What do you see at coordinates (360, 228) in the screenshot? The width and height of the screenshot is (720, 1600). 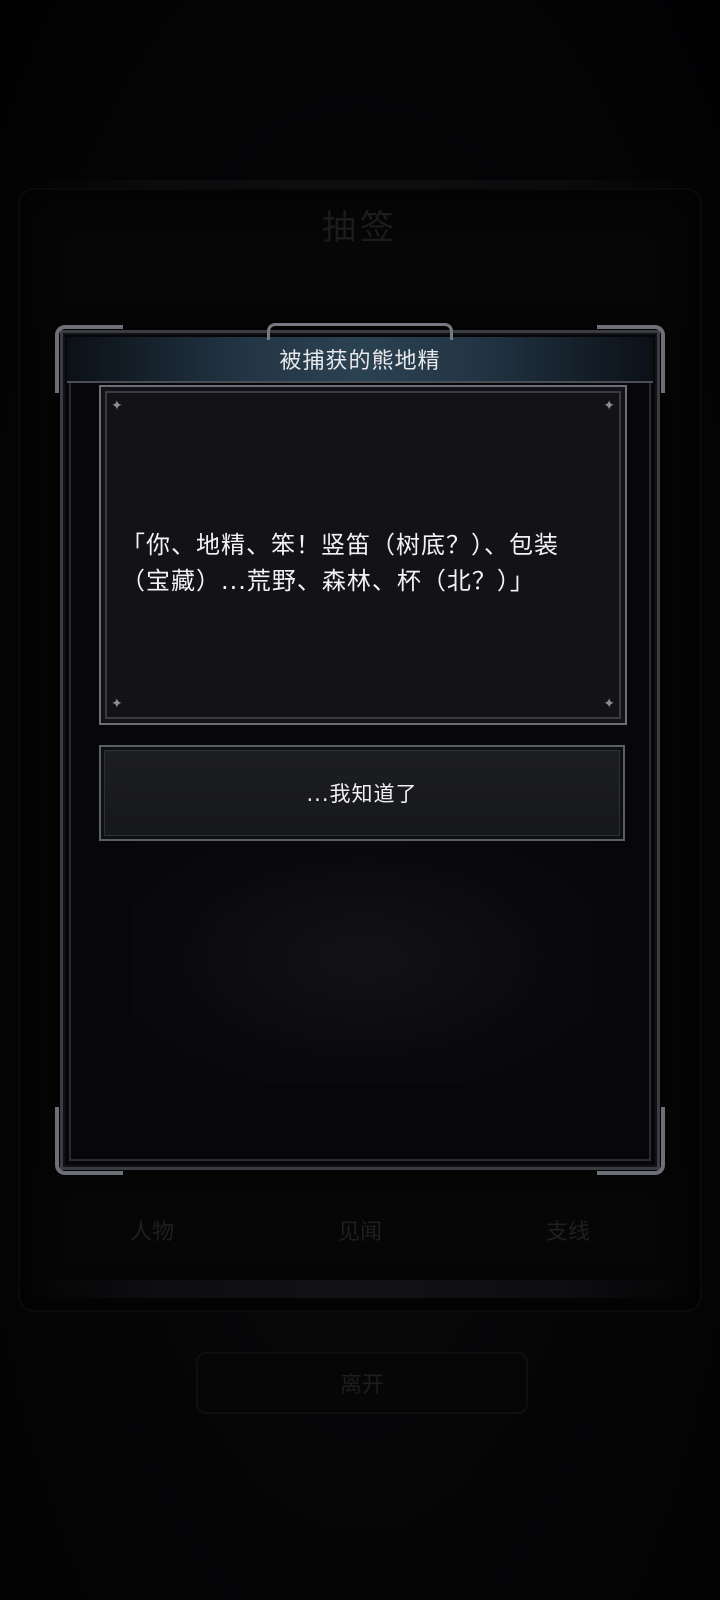 I see `background-title: 抽签` at bounding box center [360, 228].